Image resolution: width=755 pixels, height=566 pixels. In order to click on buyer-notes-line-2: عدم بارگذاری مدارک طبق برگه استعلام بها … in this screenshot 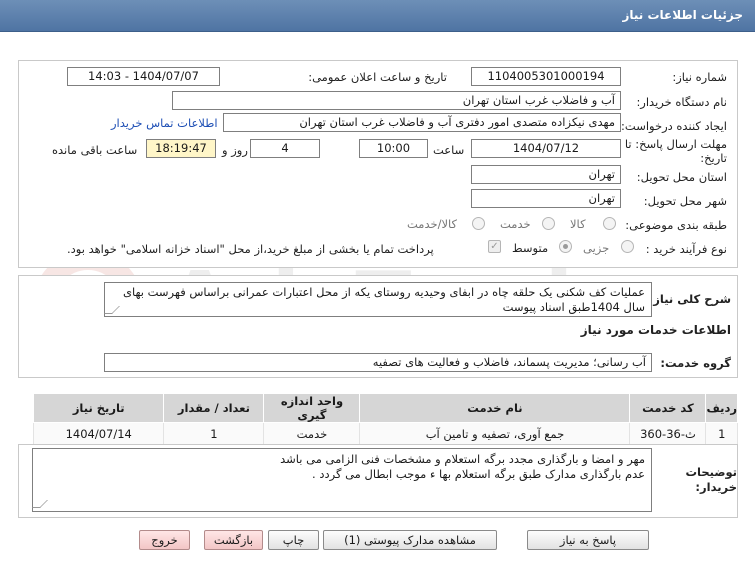, I will do `click(478, 474)`.